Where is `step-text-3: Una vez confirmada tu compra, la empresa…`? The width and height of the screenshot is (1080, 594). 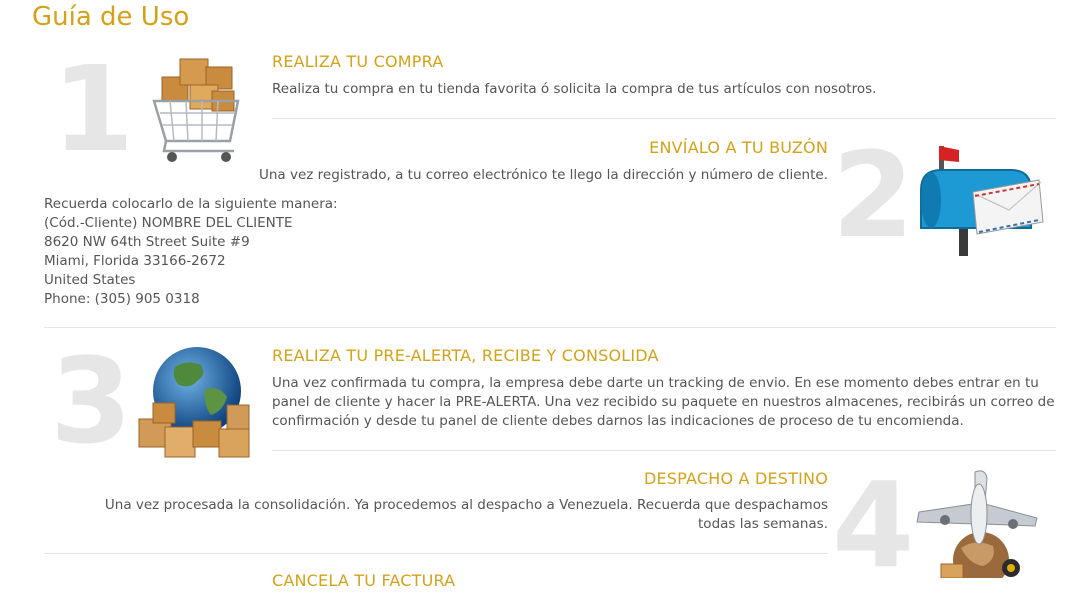
step-text-3: Una vez confirmada tu compra, la empresa… is located at coordinates (663, 402).